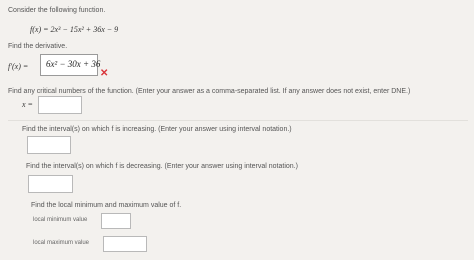 The image size is (474, 260). I want to click on local-minimum-input, so click(116, 221).